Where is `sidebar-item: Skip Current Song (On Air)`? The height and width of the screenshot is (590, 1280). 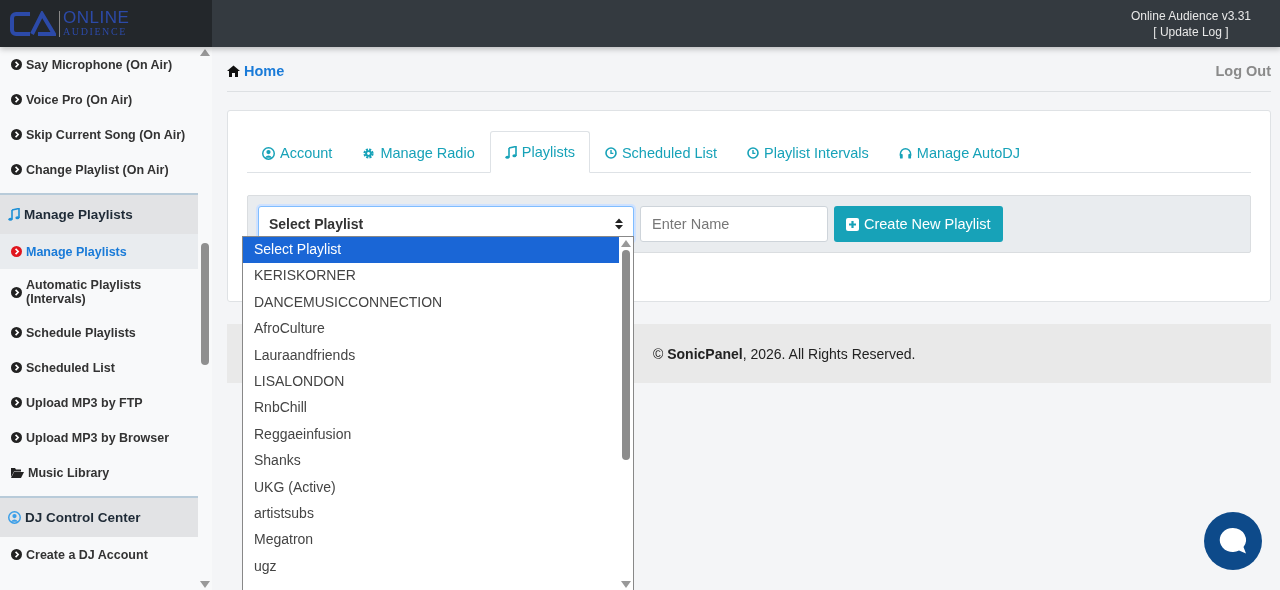
sidebar-item: Skip Current Song (On Air) is located at coordinates (99, 134).